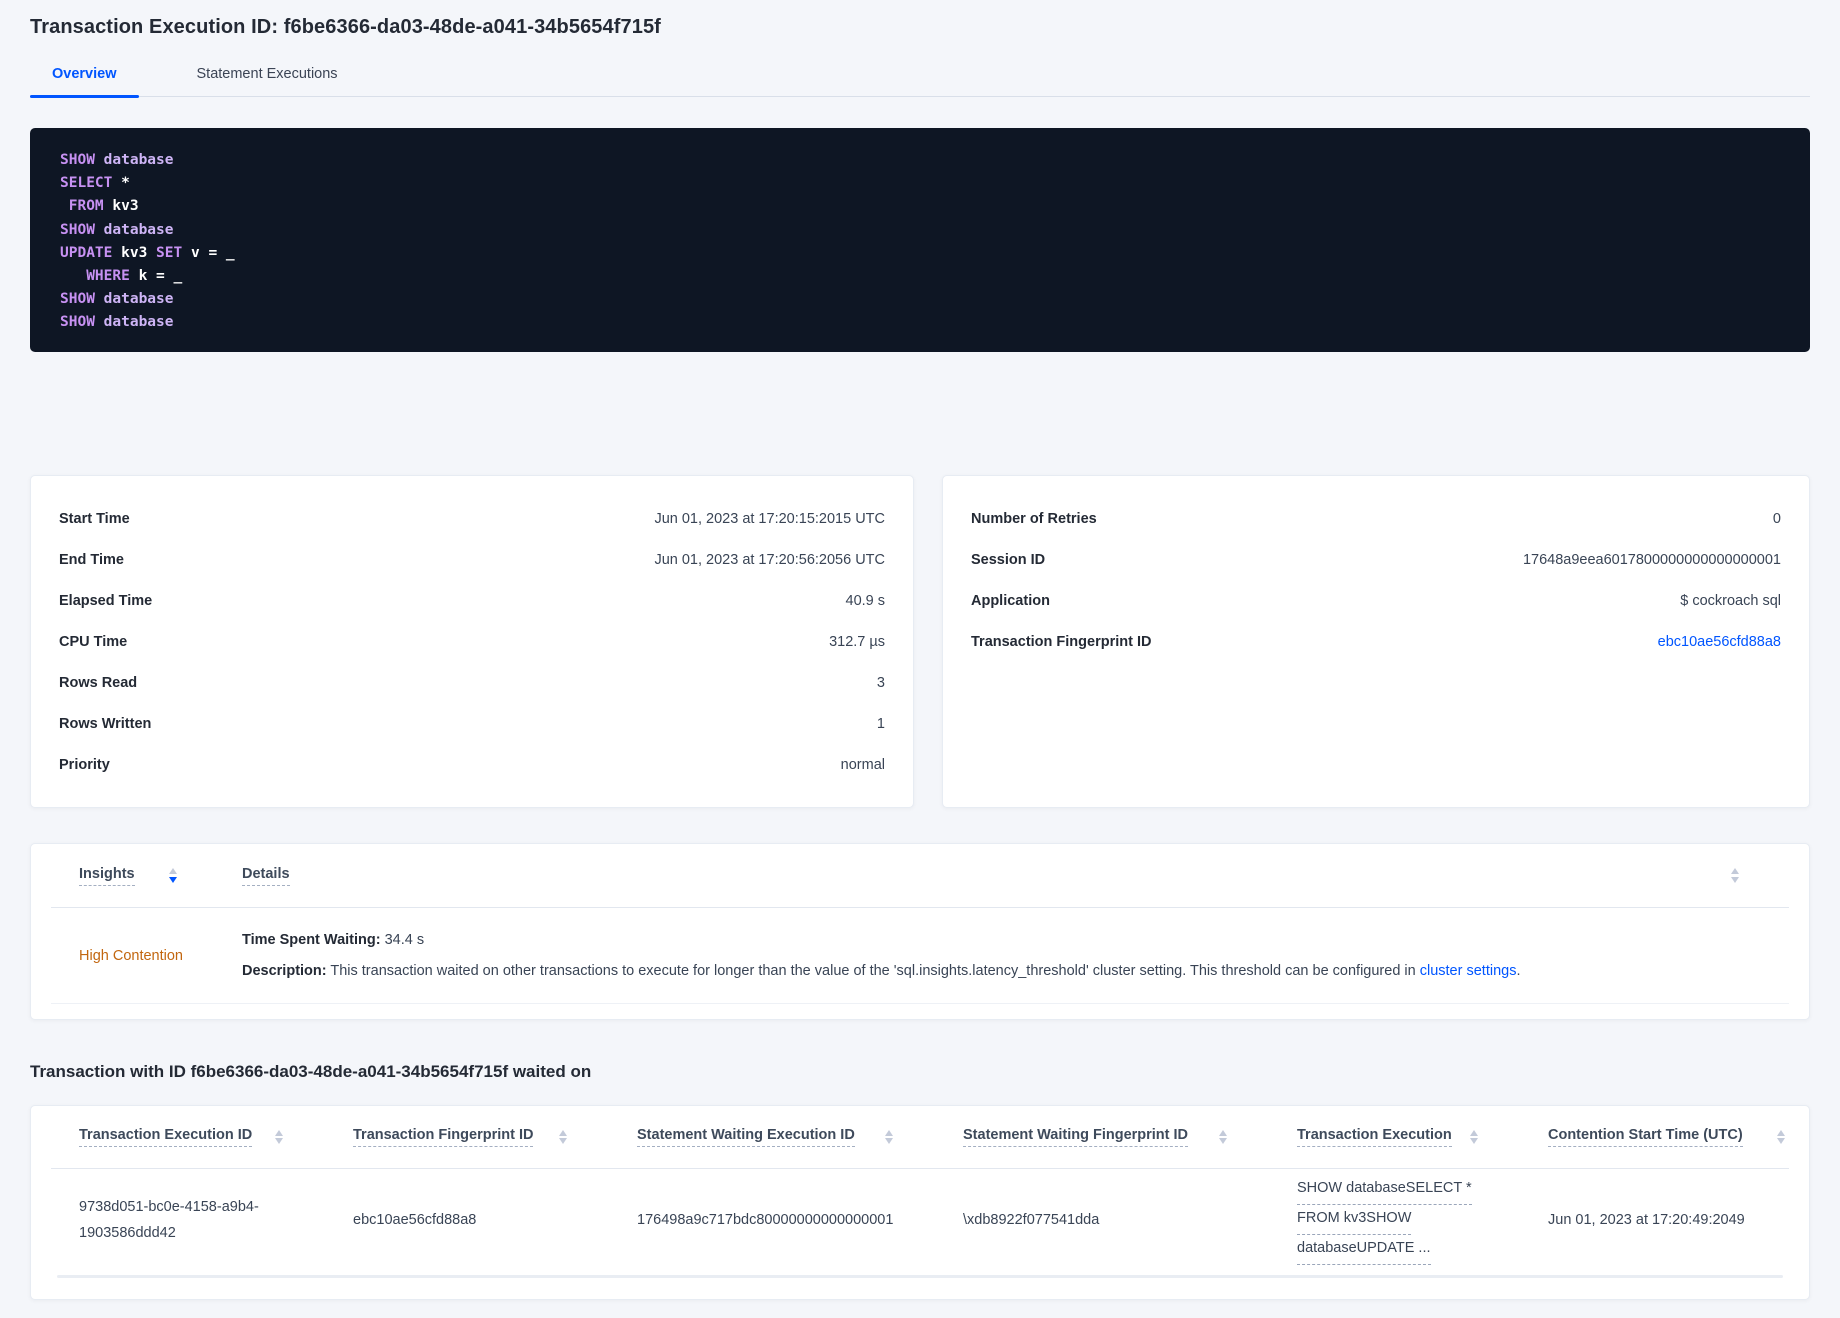 The width and height of the screenshot is (1840, 1318). Describe the element at coordinates (772, 1137) in the screenshot. I see `column-header-statement-waiting-execution-id: Statement Waiting Execution ID` at that location.